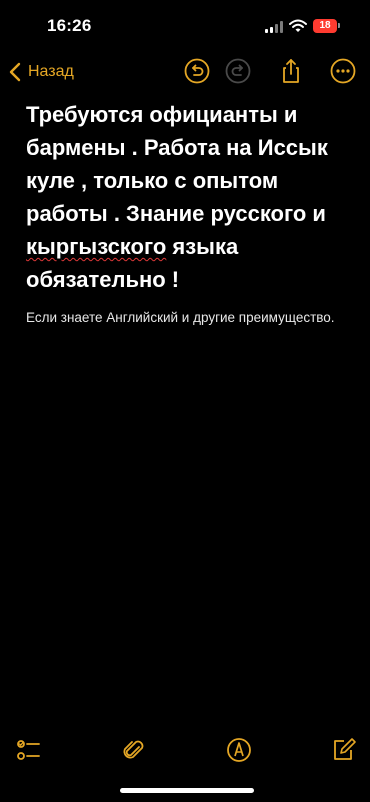 The image size is (370, 802). What do you see at coordinates (291, 71) in the screenshot?
I see `share-icon` at bounding box center [291, 71].